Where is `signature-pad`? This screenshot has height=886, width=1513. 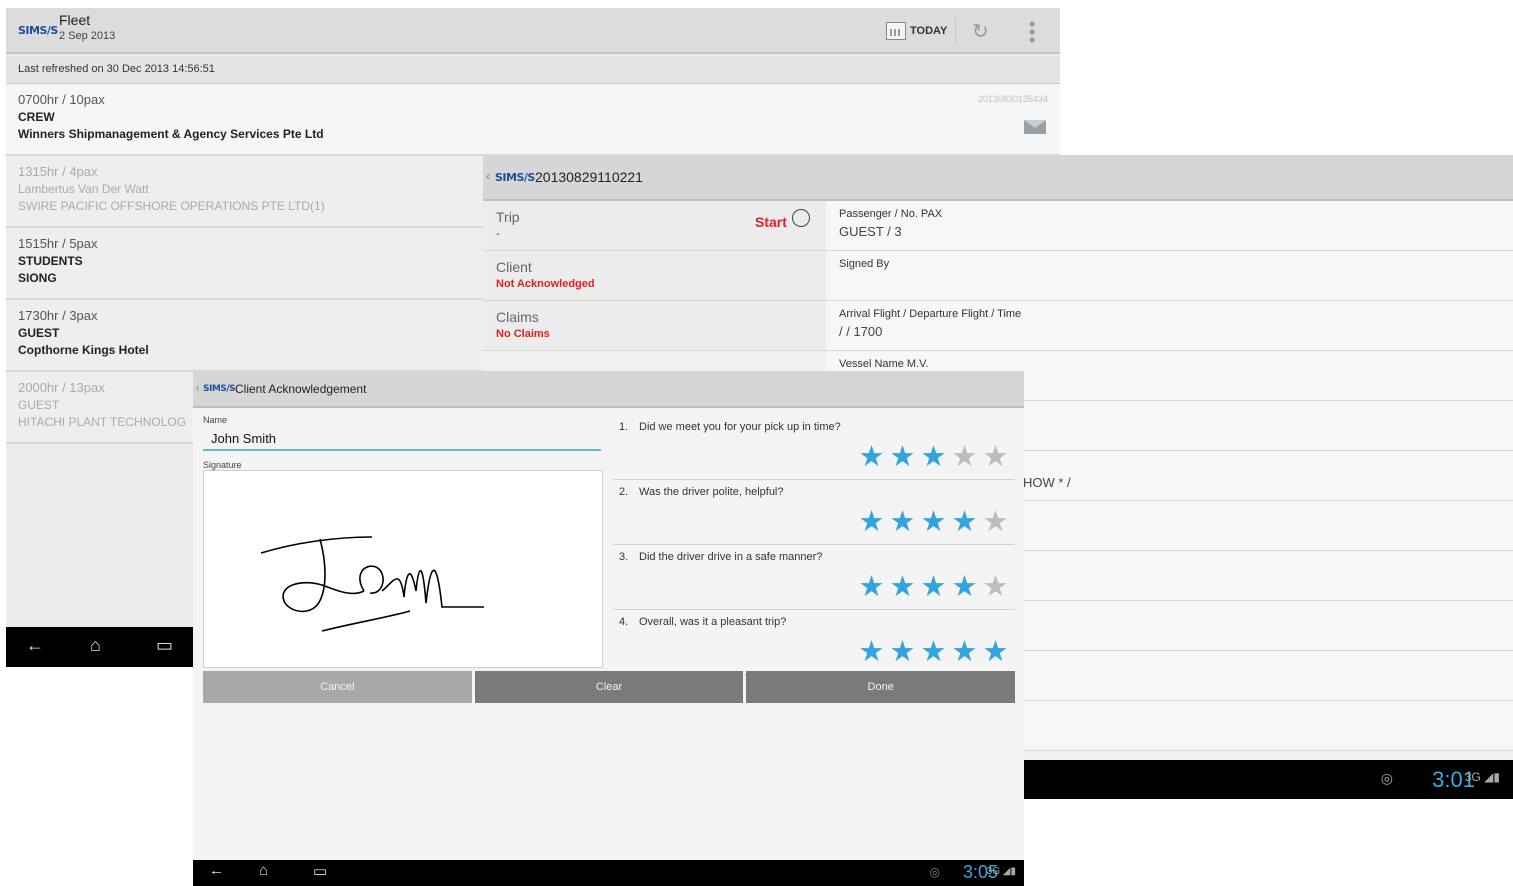
signature-pad is located at coordinates (403, 569).